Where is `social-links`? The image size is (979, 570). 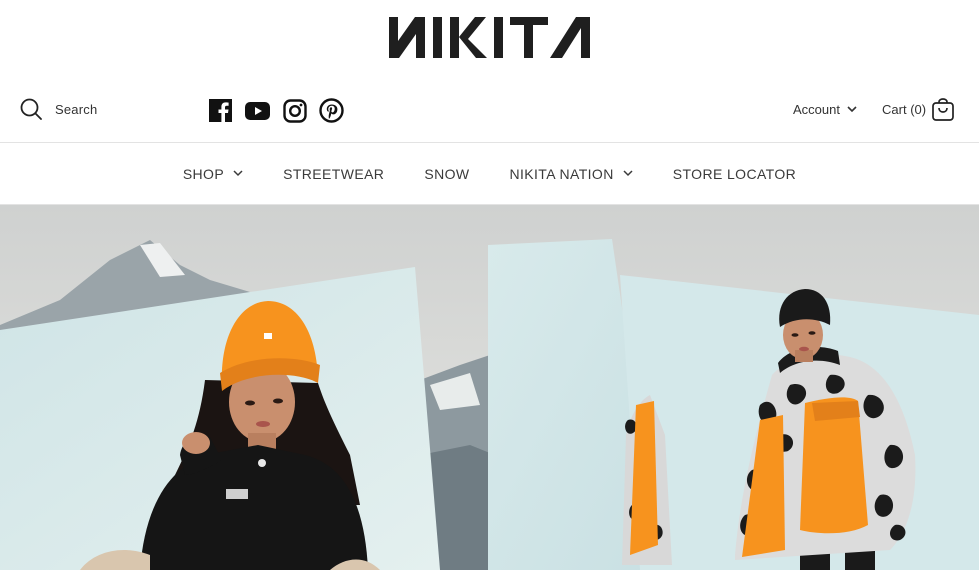 social-links is located at coordinates (282, 110).